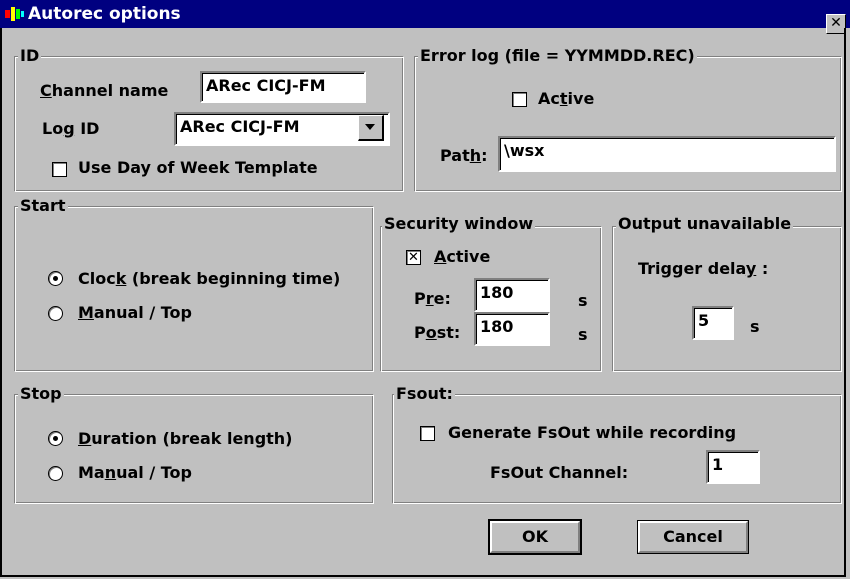 This screenshot has width=850, height=579. Describe the element at coordinates (209, 278) in the screenshot. I see `start-clock-label: Clock (break beginning time)` at that location.